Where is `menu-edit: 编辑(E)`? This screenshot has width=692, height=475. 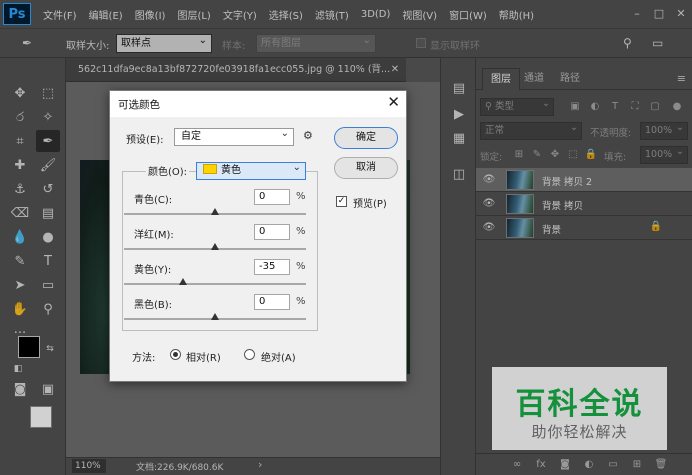
menu-edit: 编辑(E) is located at coordinates (106, 14).